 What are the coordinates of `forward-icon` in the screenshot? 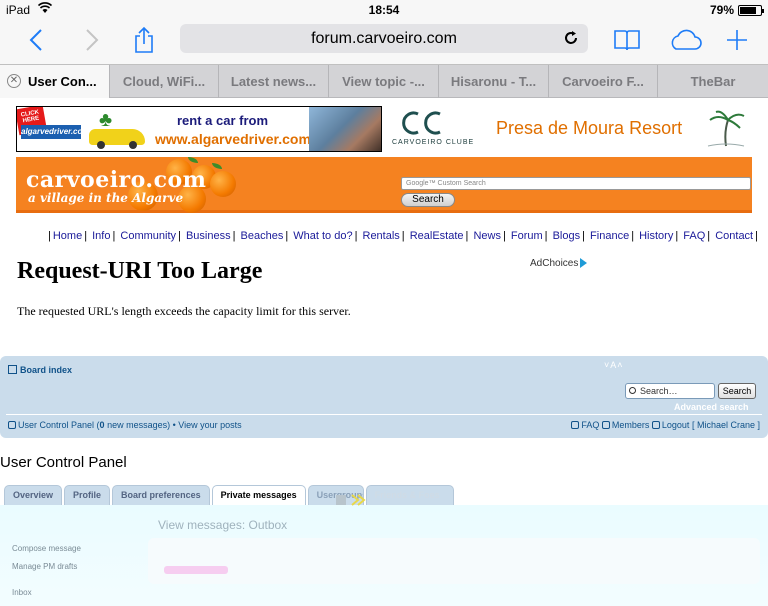 It's located at (92, 40).